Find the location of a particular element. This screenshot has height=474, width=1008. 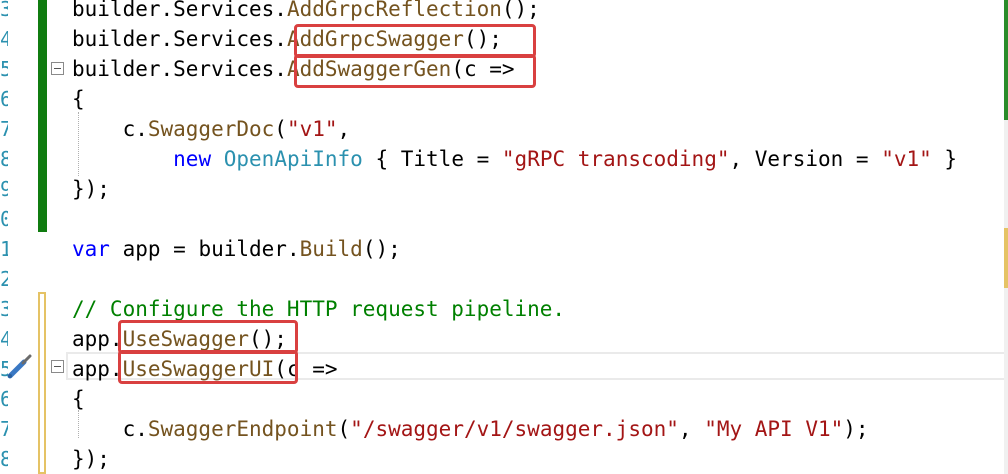

method-token: AddGrpcReflection is located at coordinates (394, 10).